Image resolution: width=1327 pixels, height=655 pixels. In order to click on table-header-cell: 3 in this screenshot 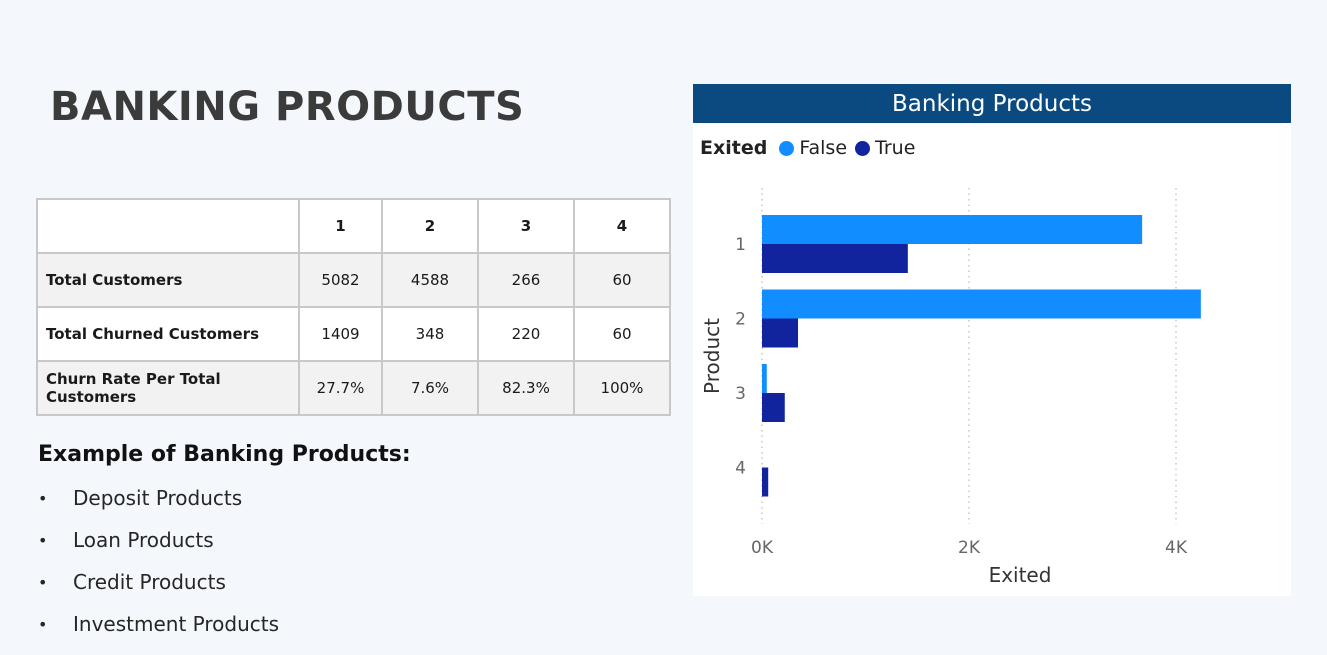, I will do `click(526, 226)`.